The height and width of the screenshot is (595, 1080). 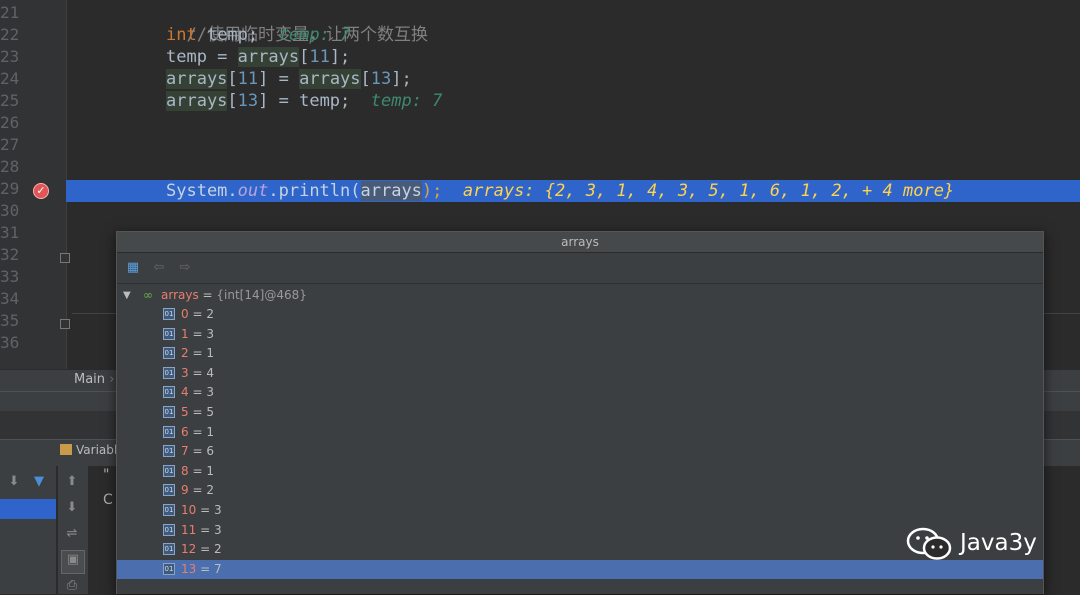 I want to click on element-label: 8 = 1, so click(x=197, y=471).